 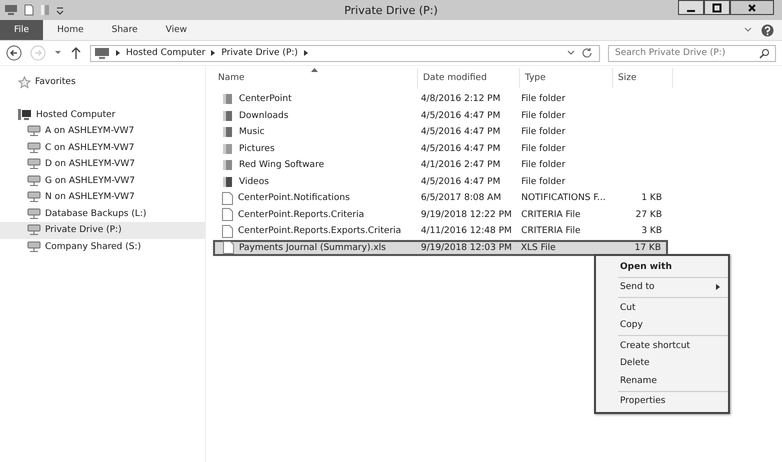 What do you see at coordinates (461, 115) in the screenshot?
I see `date-cell-text: 4/5/2016 4:47 PM` at bounding box center [461, 115].